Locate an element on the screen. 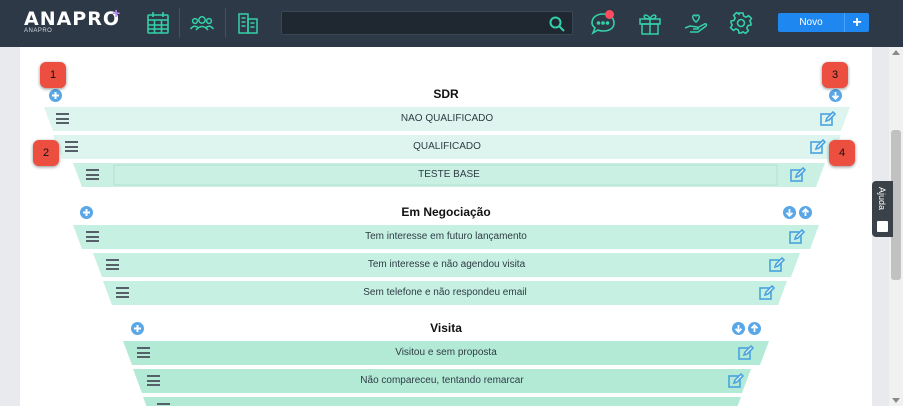 The width and height of the screenshot is (903, 406). app-logo-subtitle: ANAPRO is located at coordinates (38, 31).